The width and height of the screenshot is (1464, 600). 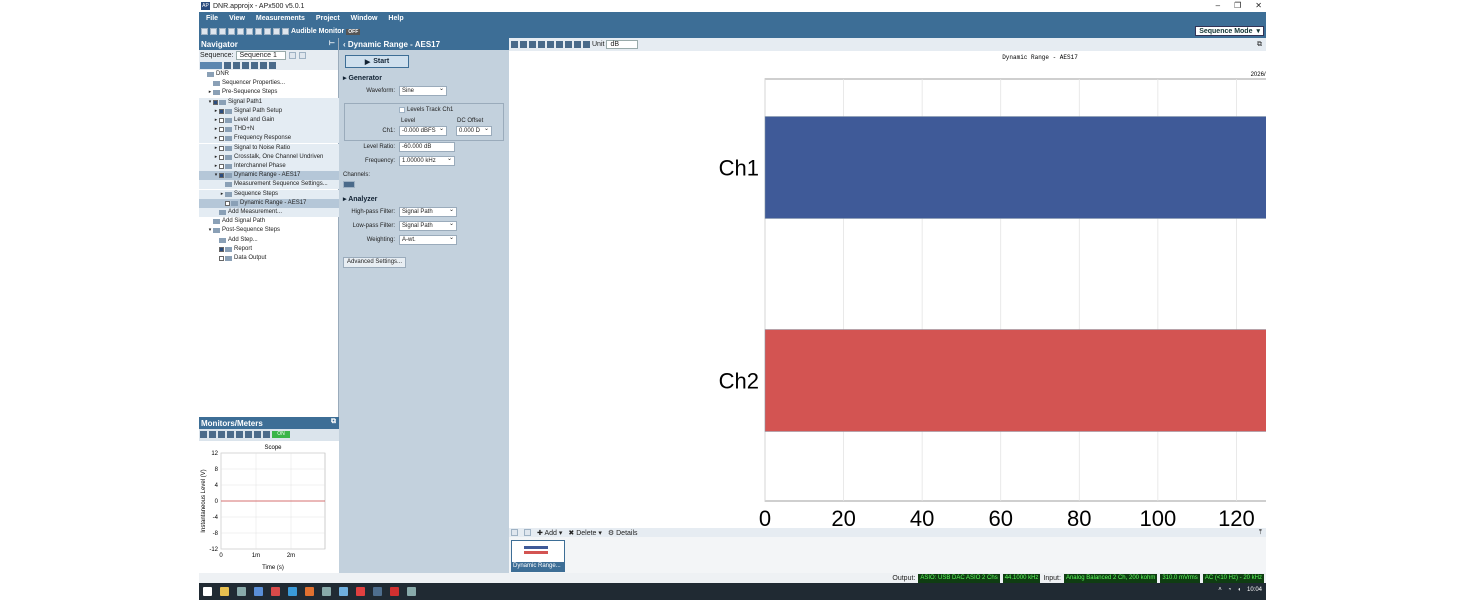 What do you see at coordinates (269, 111) in the screenshot?
I see `tree-item: ▸ Signal Path Setup` at bounding box center [269, 111].